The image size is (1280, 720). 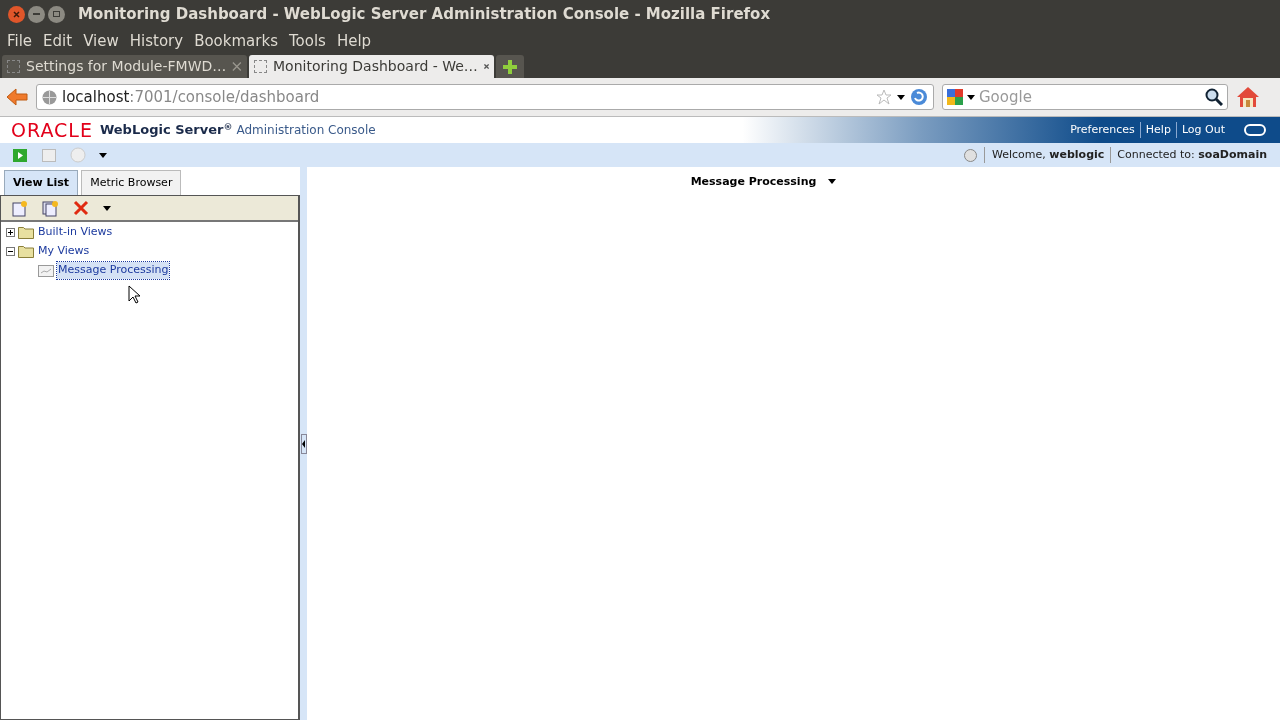 I want to click on view-title: Message Processing, so click(x=753, y=182).